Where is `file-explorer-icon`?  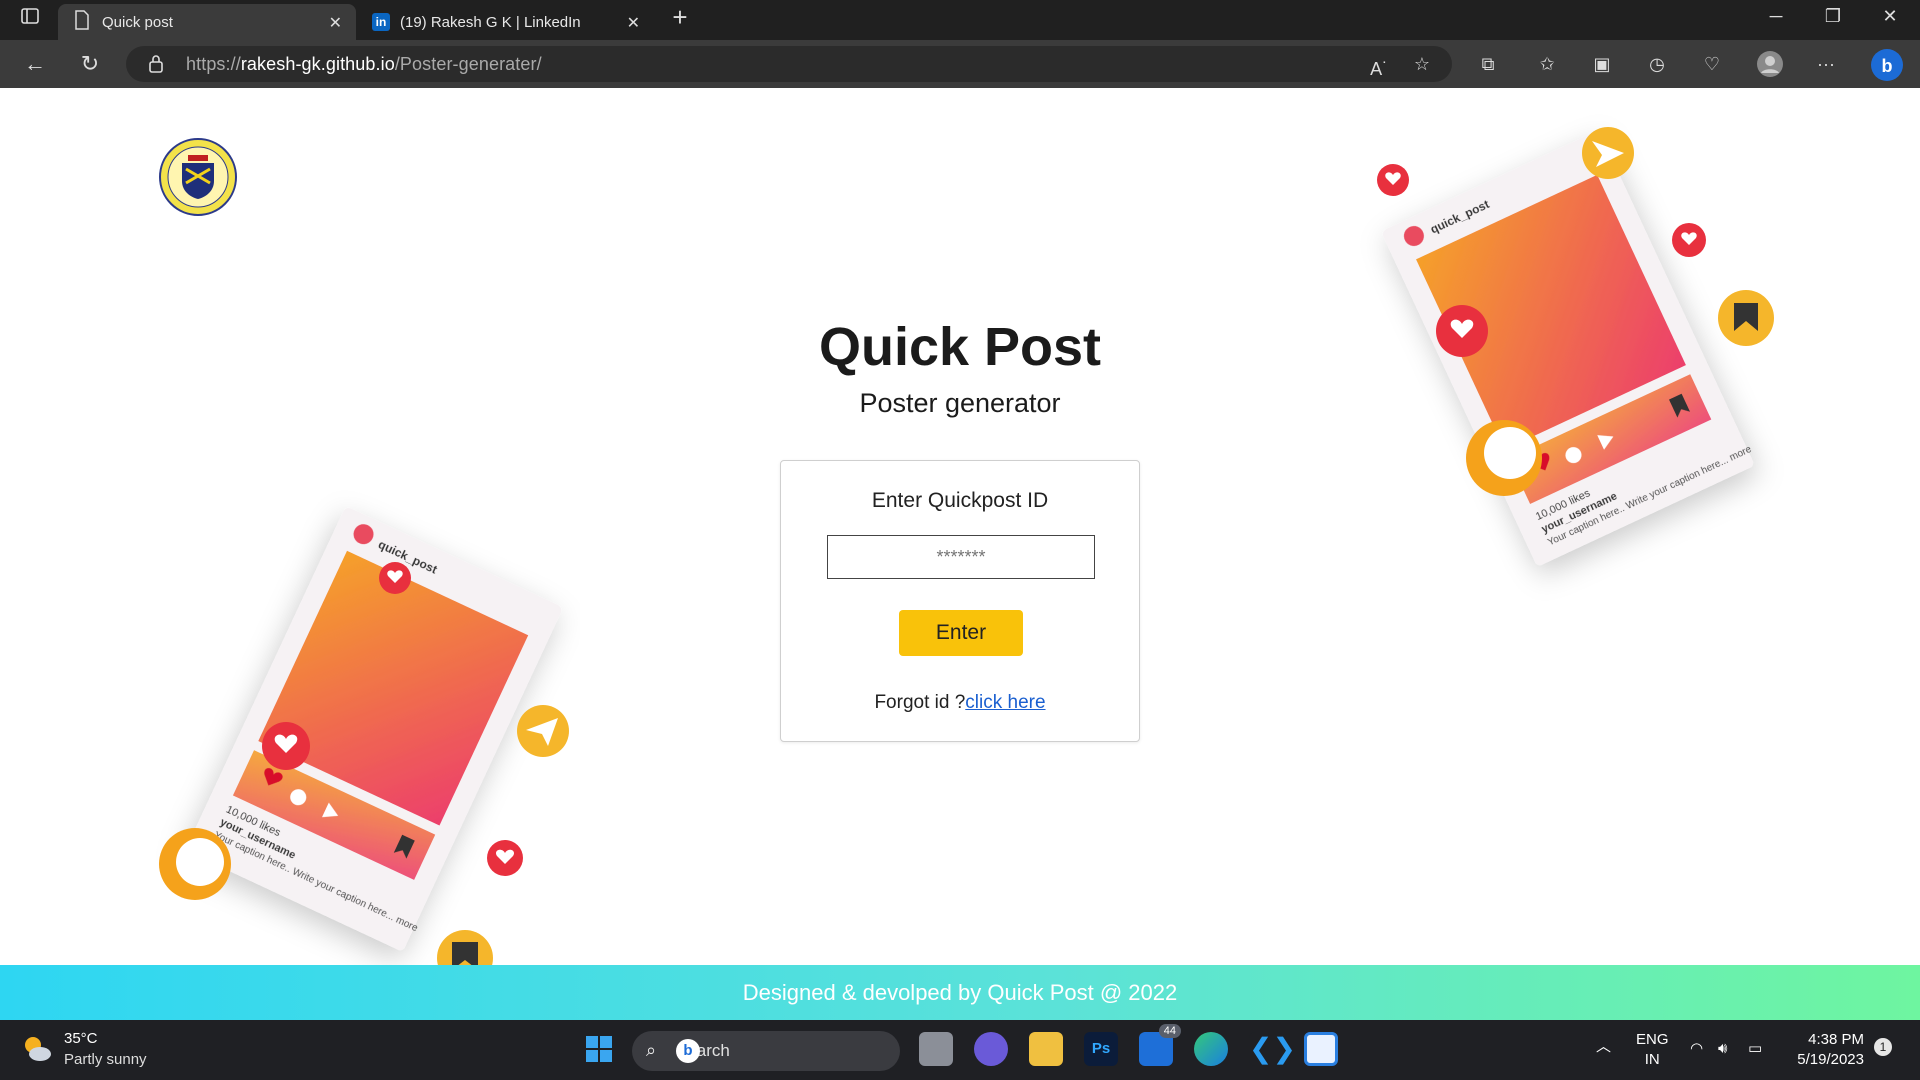 file-explorer-icon is located at coordinates (1046, 1049).